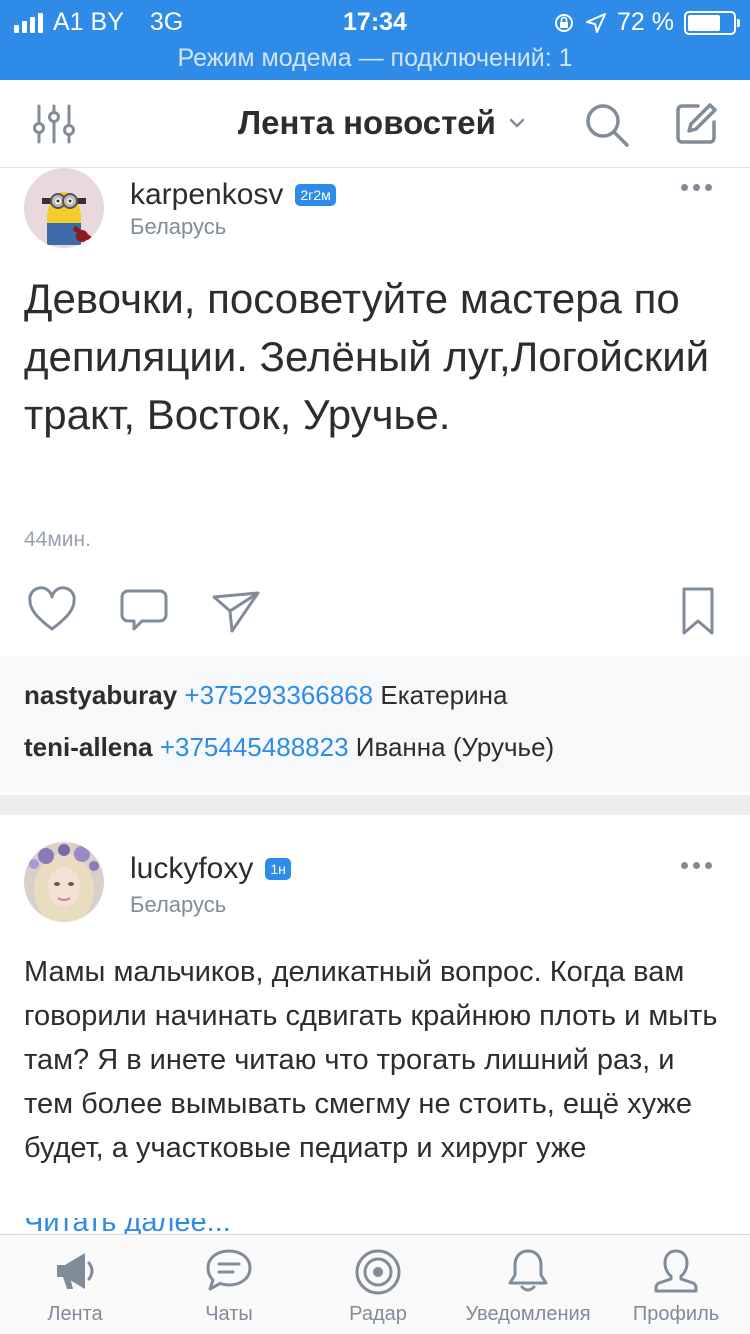 This screenshot has width=750, height=1334. Describe the element at coordinates (676, 1271) in the screenshot. I see `person-icon` at that location.